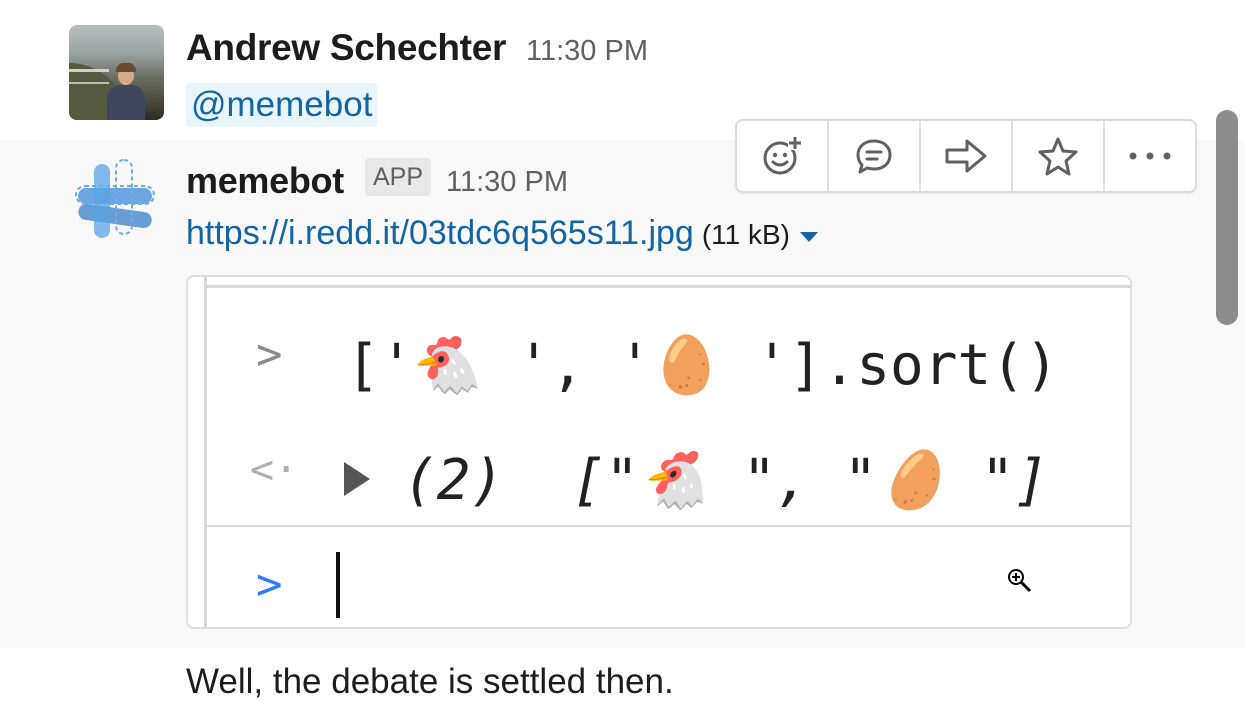  I want to click on collapse-caret-icon, so click(809, 236).